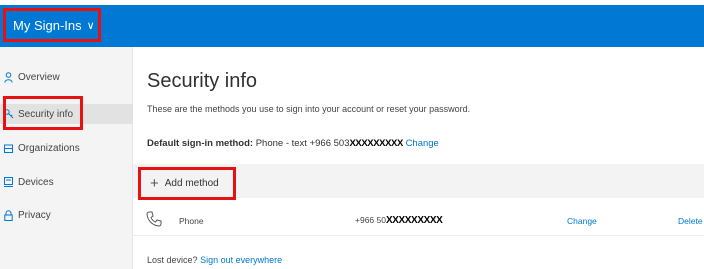  What do you see at coordinates (690, 221) in the screenshot?
I see `method-delete-link: Delete` at bounding box center [690, 221].